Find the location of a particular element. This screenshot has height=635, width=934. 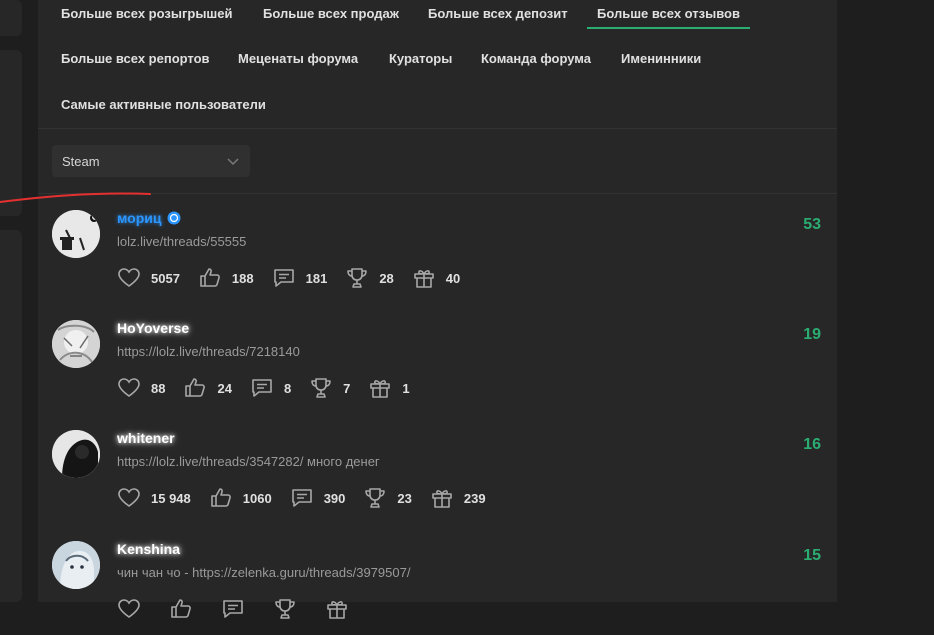

stat-trophies: 7 is located at coordinates (329, 388).